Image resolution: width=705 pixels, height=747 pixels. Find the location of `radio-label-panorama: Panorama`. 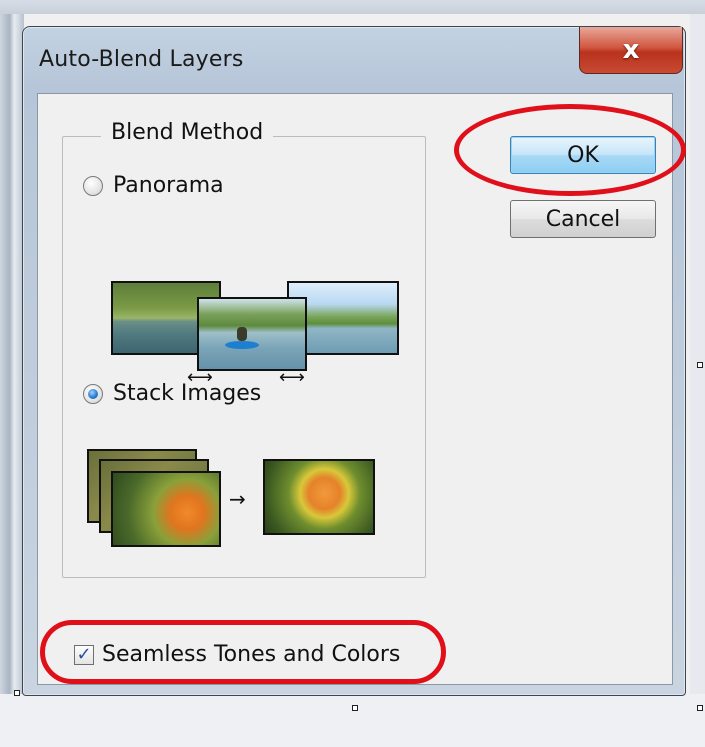

radio-label-panorama: Panorama is located at coordinates (168, 185).